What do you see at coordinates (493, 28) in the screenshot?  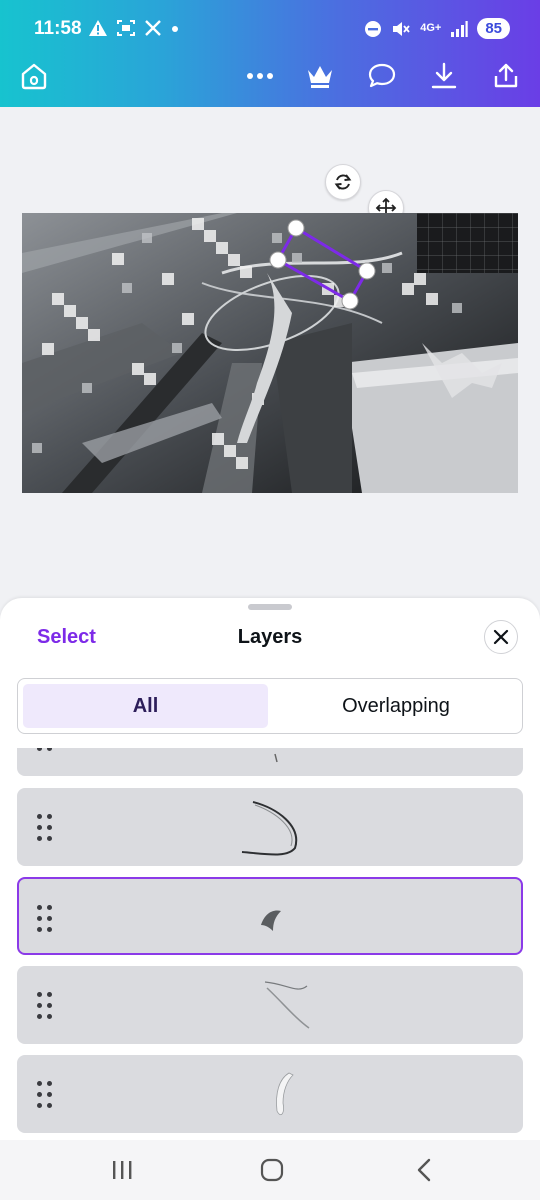 I see `battery-badge: 85` at bounding box center [493, 28].